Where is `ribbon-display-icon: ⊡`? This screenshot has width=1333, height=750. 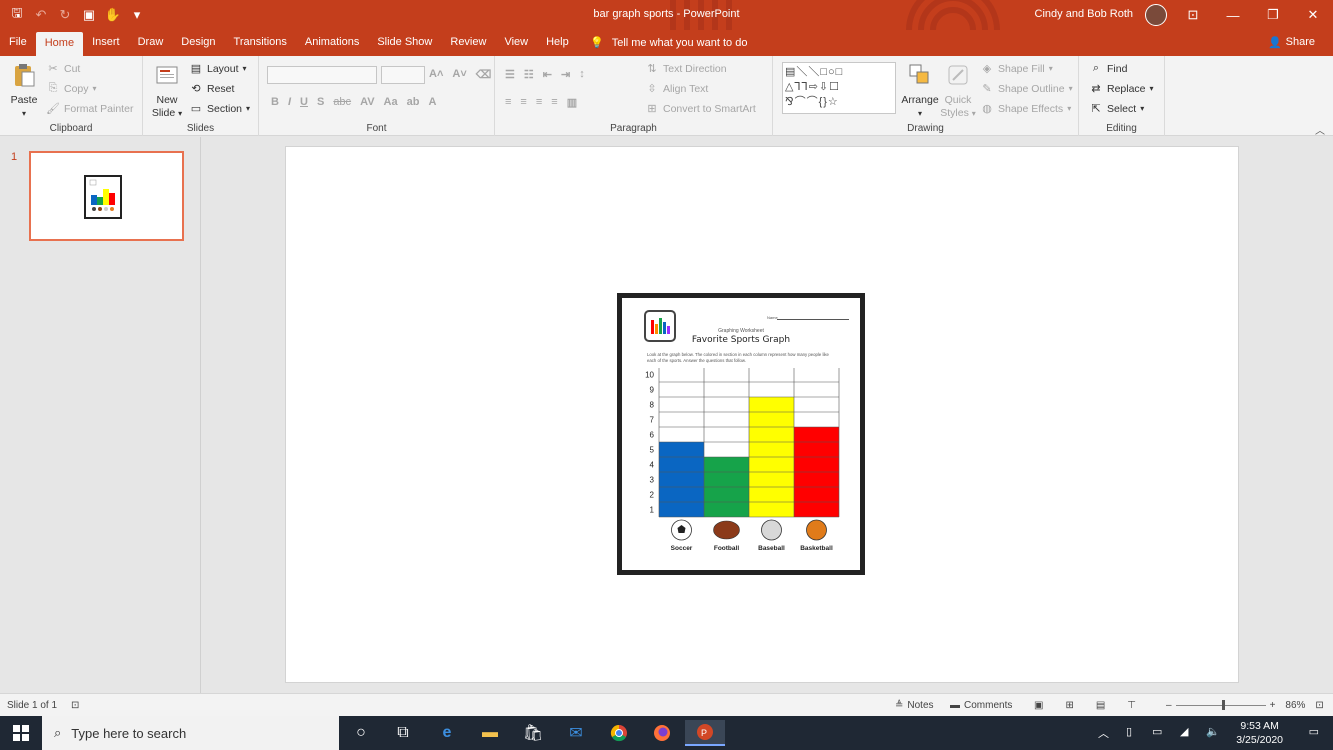 ribbon-display-icon: ⊡ is located at coordinates (1193, 15).